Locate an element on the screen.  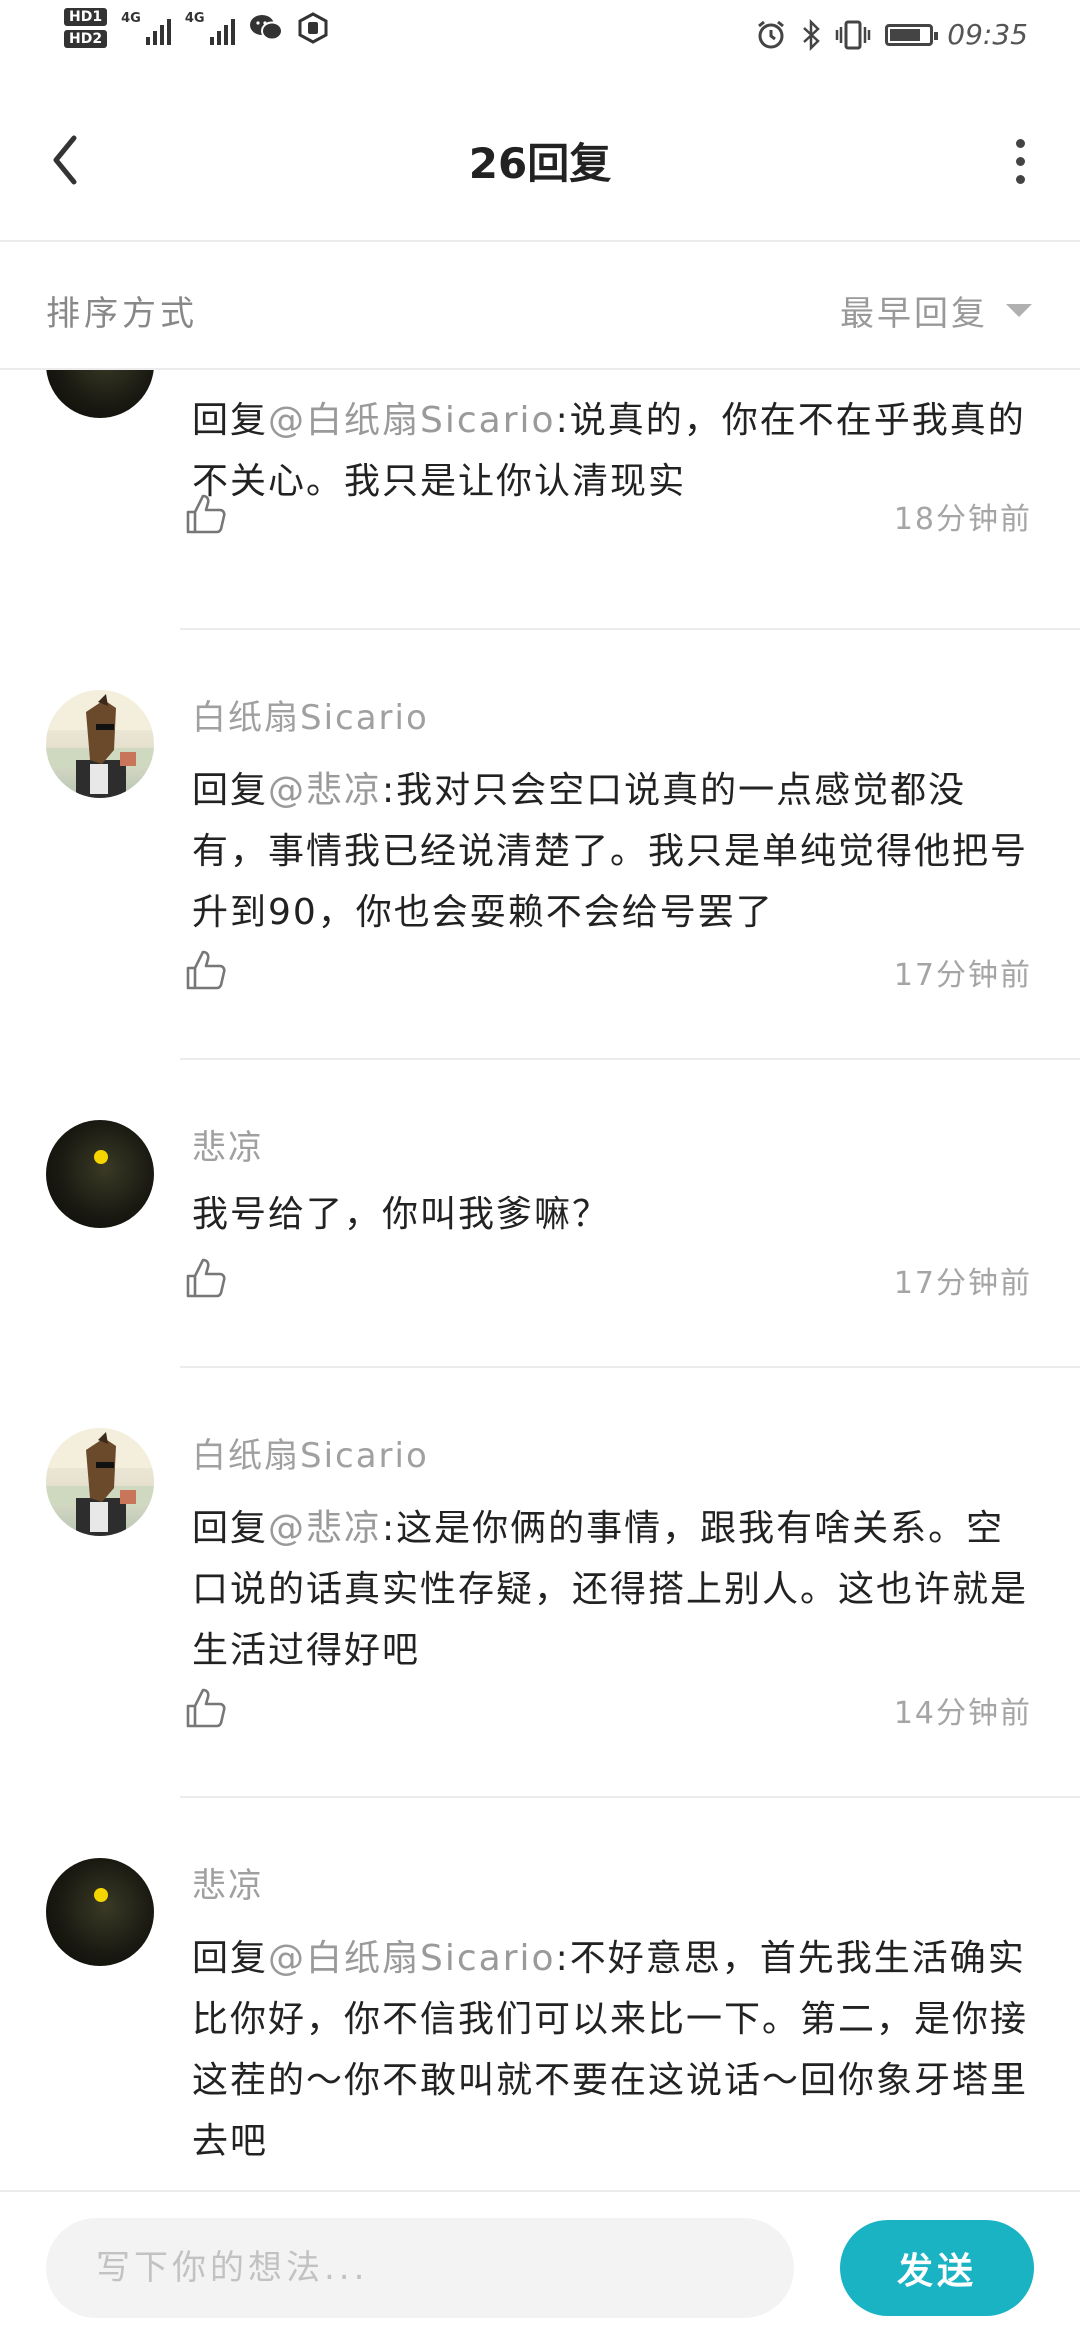
sort-selected-value: 最早回复 is located at coordinates (914, 314).